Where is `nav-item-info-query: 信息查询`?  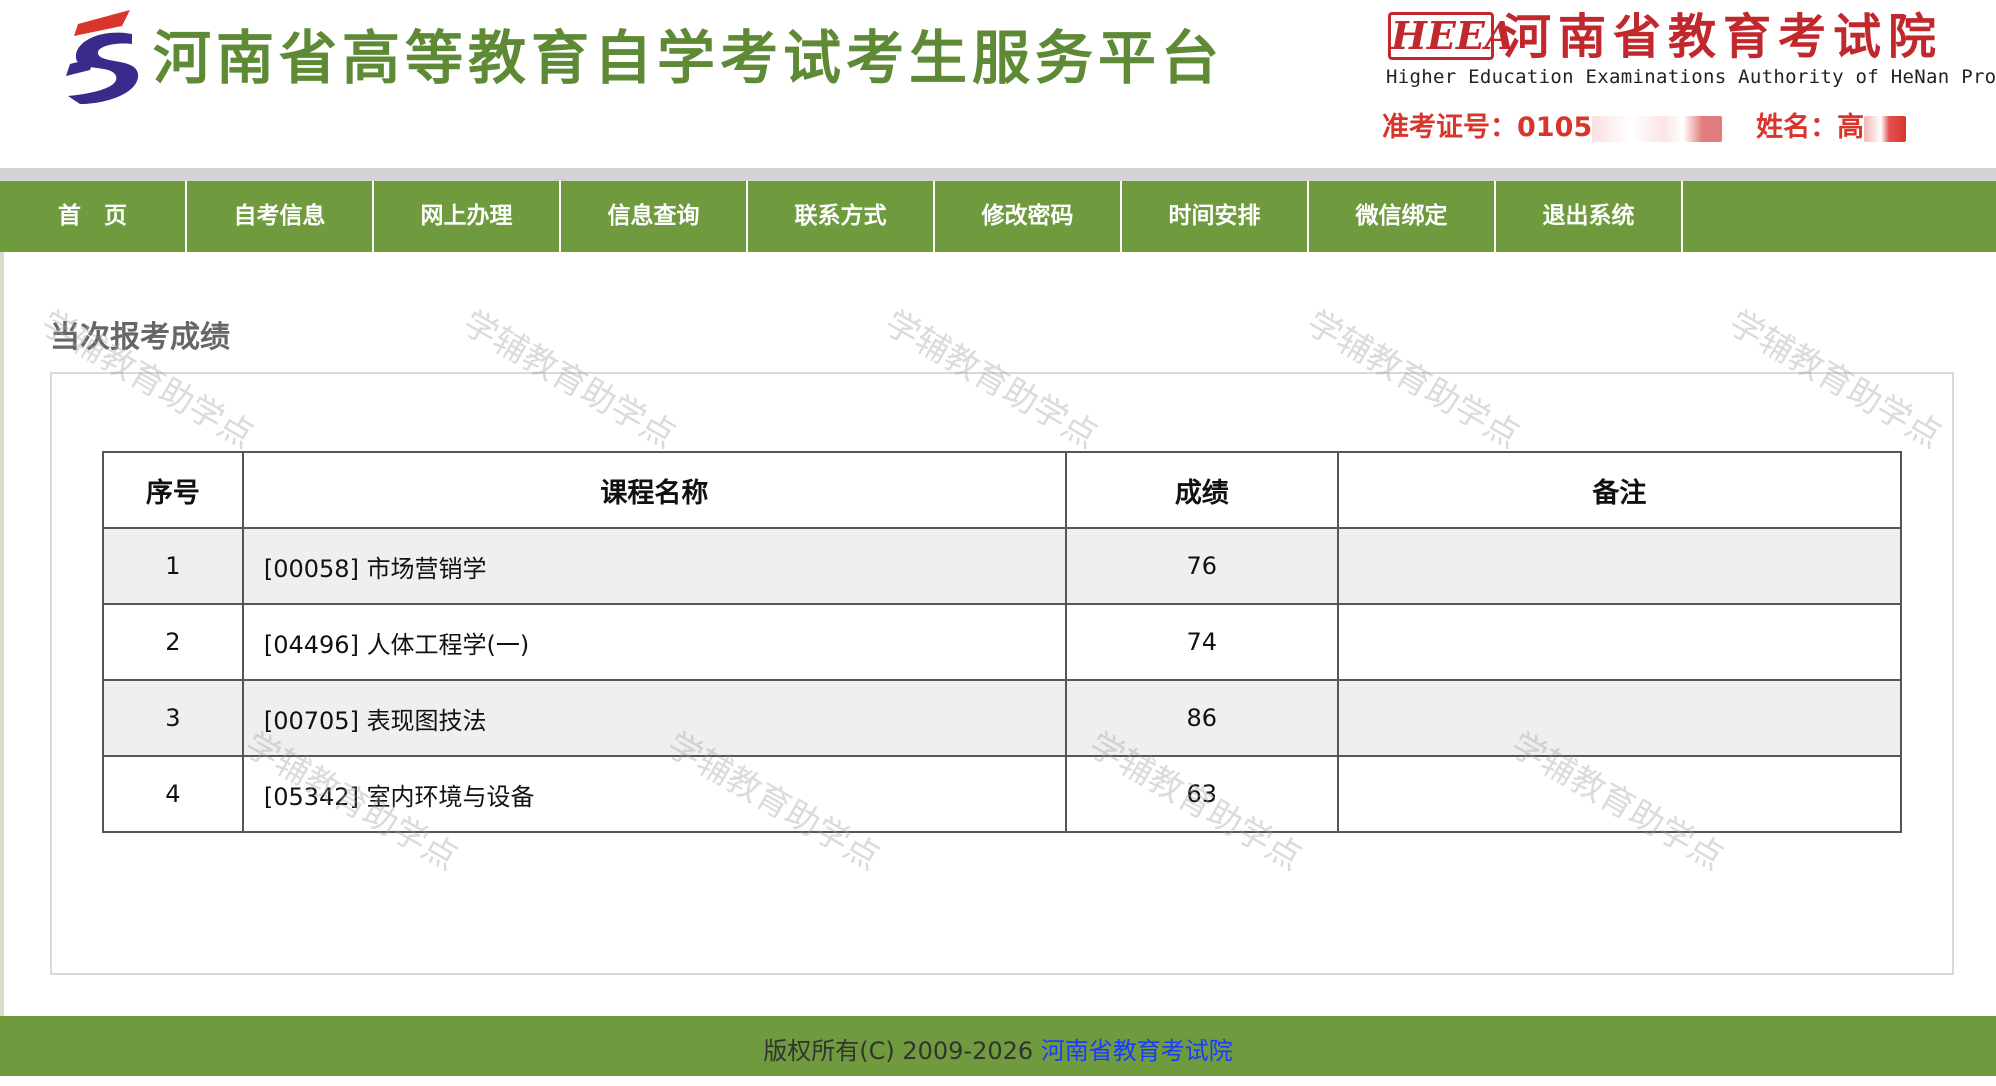
nav-item-info-query: 信息查询 is located at coordinates (654, 216).